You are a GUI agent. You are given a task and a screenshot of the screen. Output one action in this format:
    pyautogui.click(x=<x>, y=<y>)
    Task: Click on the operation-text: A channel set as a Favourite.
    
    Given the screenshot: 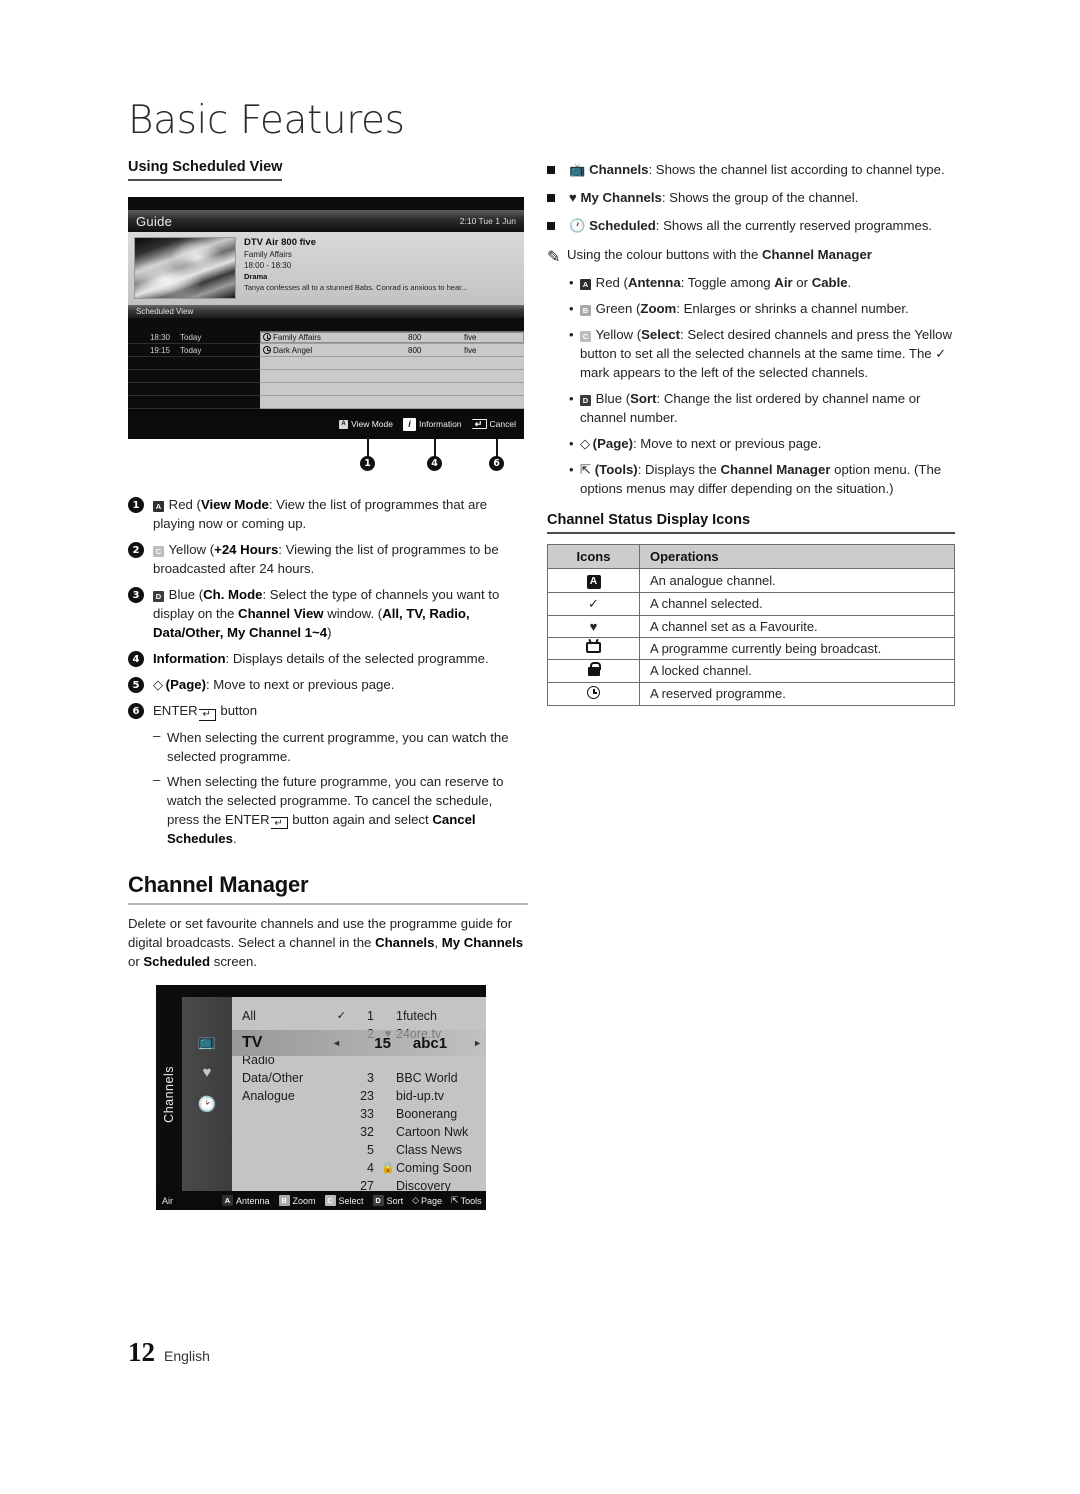 What is the action you would take?
    pyautogui.click(x=797, y=626)
    